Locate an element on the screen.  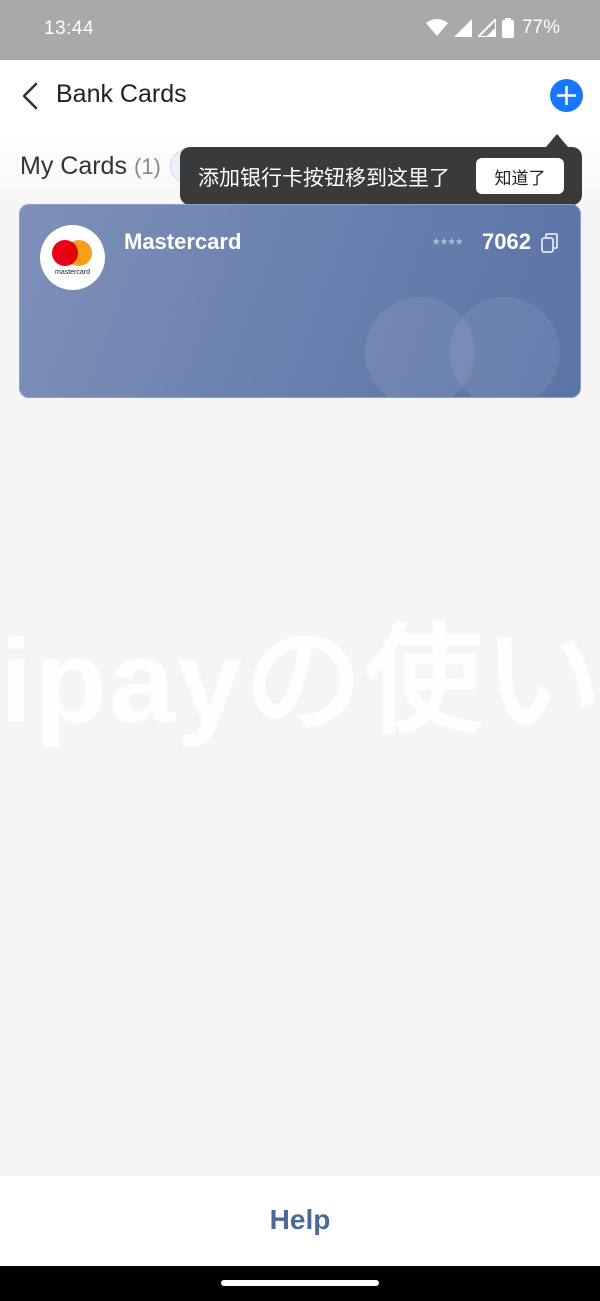
add-card-button is located at coordinates (566, 95).